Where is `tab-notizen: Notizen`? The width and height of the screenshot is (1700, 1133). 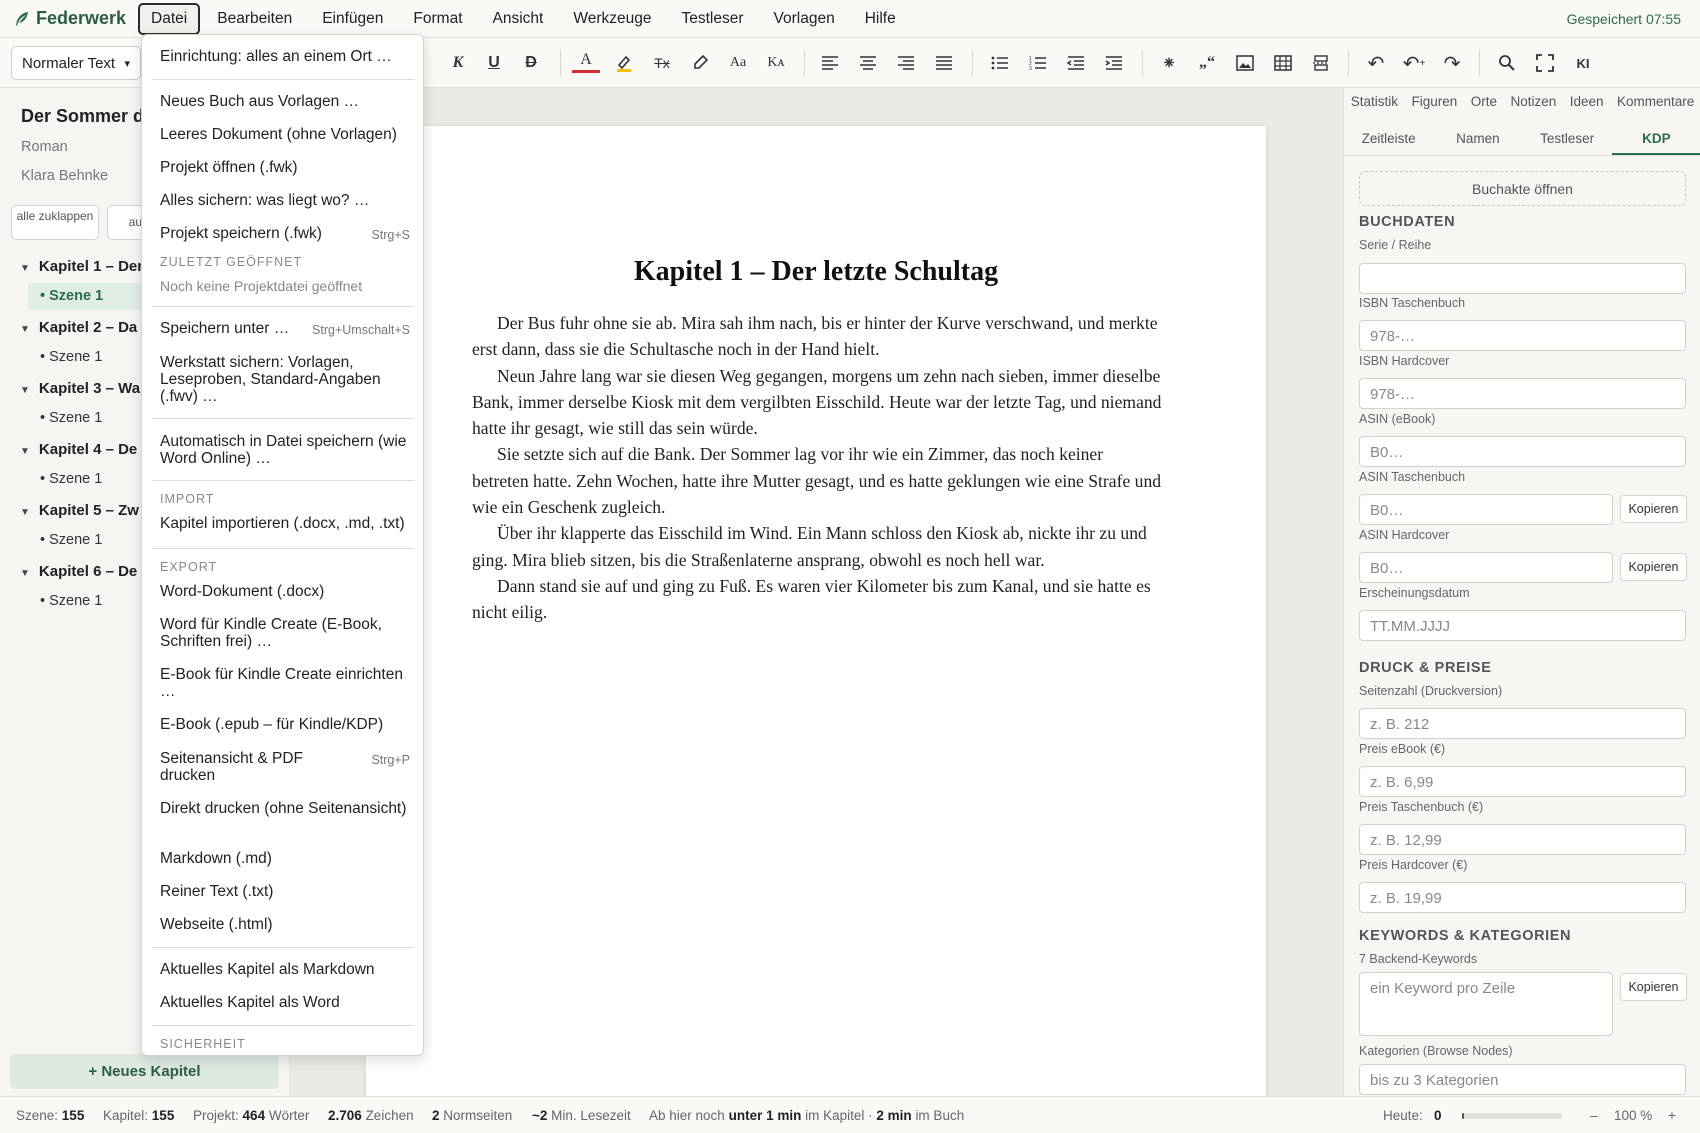
tab-notizen: Notizen is located at coordinates (1533, 101).